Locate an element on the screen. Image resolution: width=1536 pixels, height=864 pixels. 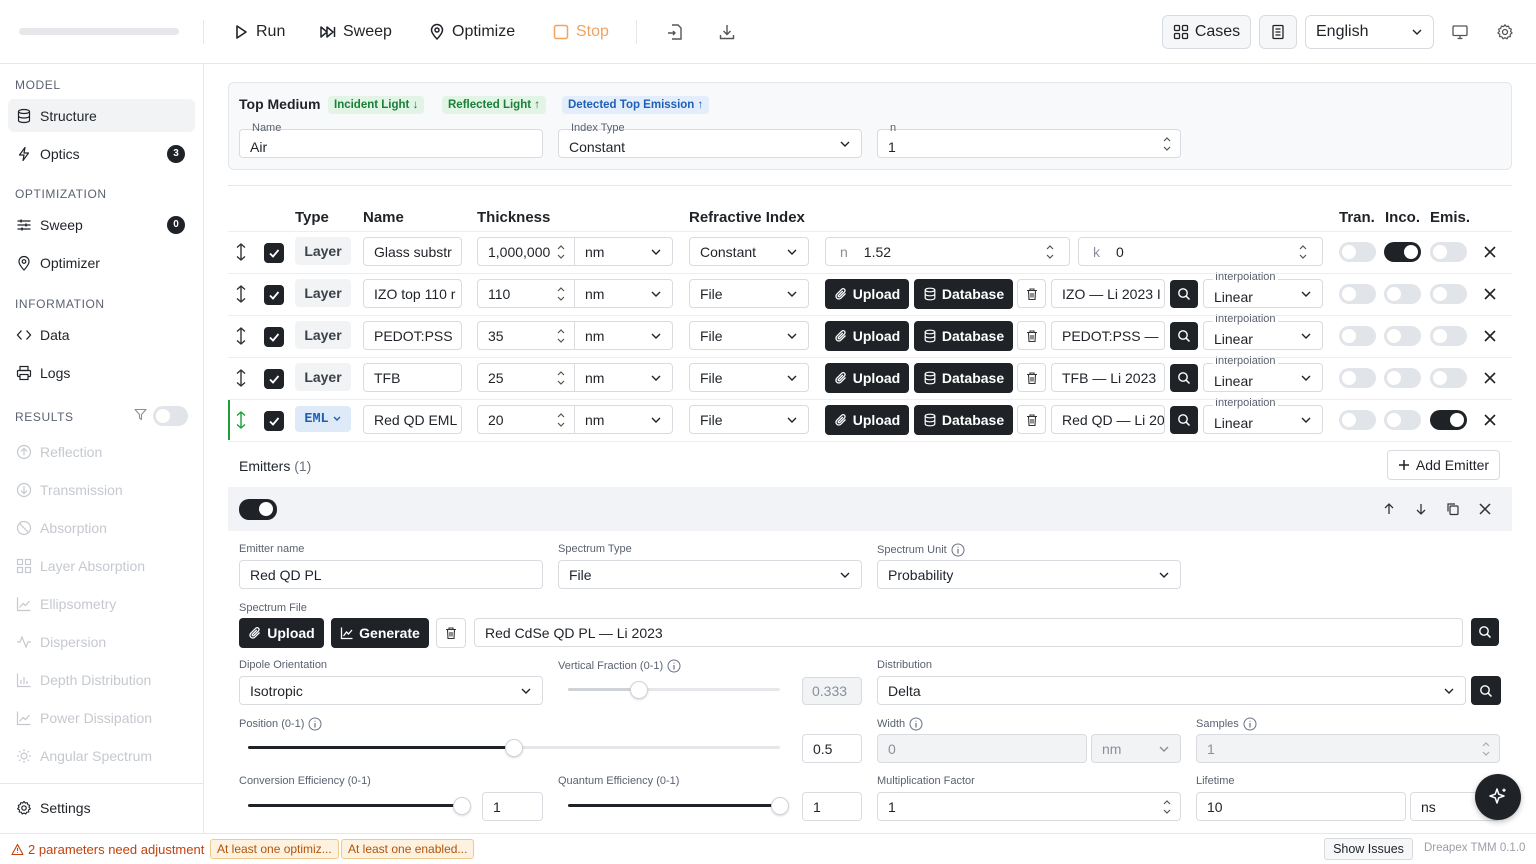
display-button is located at coordinates (1460, 32).